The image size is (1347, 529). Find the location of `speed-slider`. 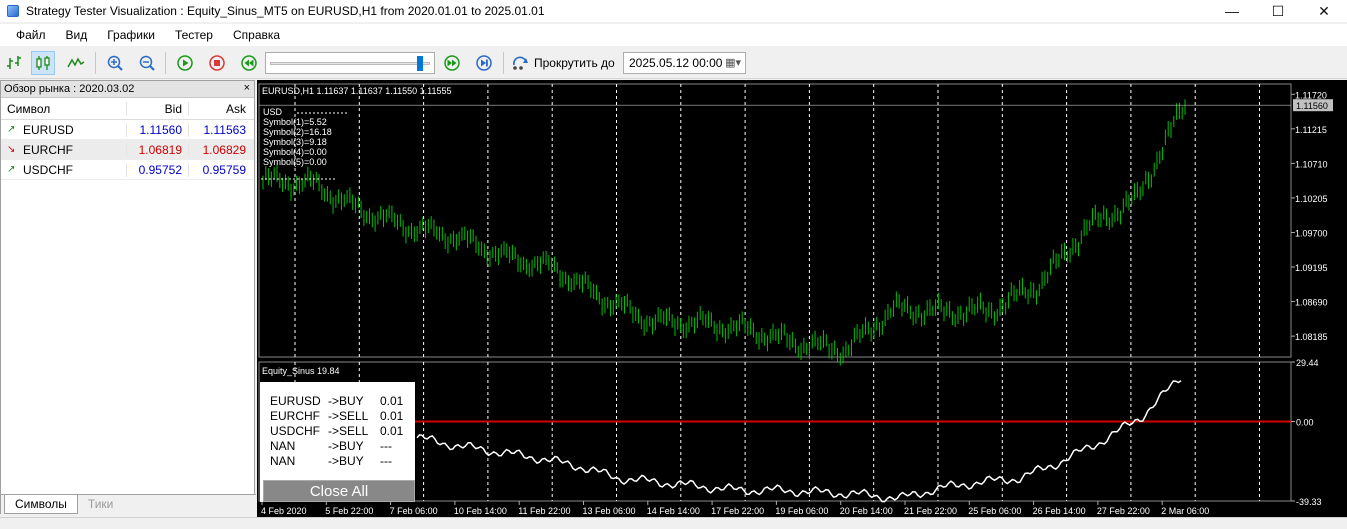

speed-slider is located at coordinates (350, 63).